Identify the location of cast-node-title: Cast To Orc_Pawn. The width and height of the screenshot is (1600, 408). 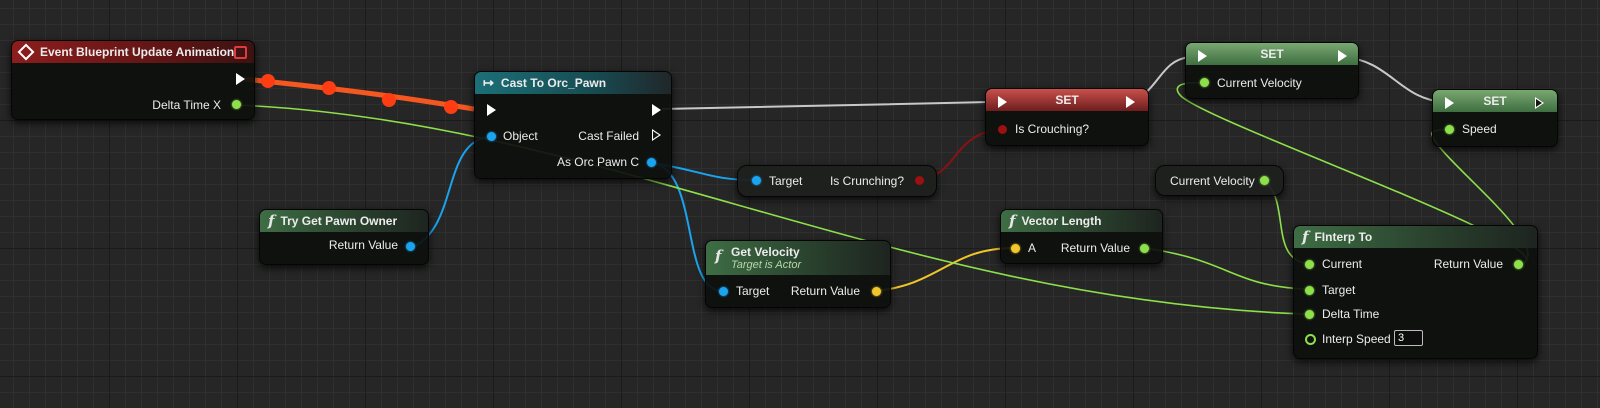
(553, 83).